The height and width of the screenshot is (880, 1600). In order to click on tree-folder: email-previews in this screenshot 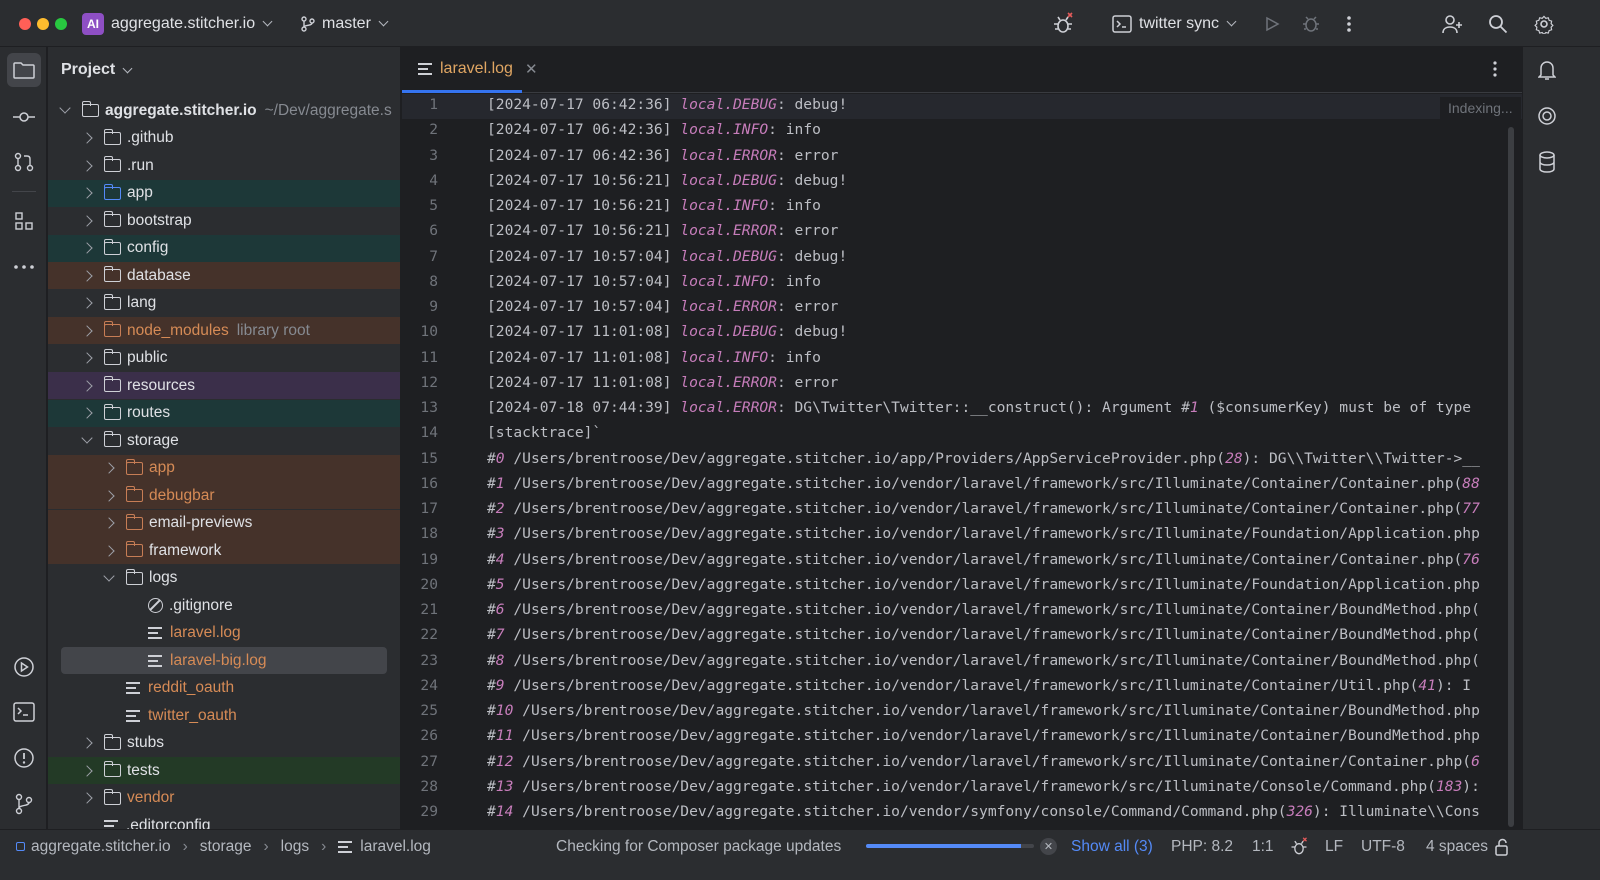, I will do `click(224, 523)`.